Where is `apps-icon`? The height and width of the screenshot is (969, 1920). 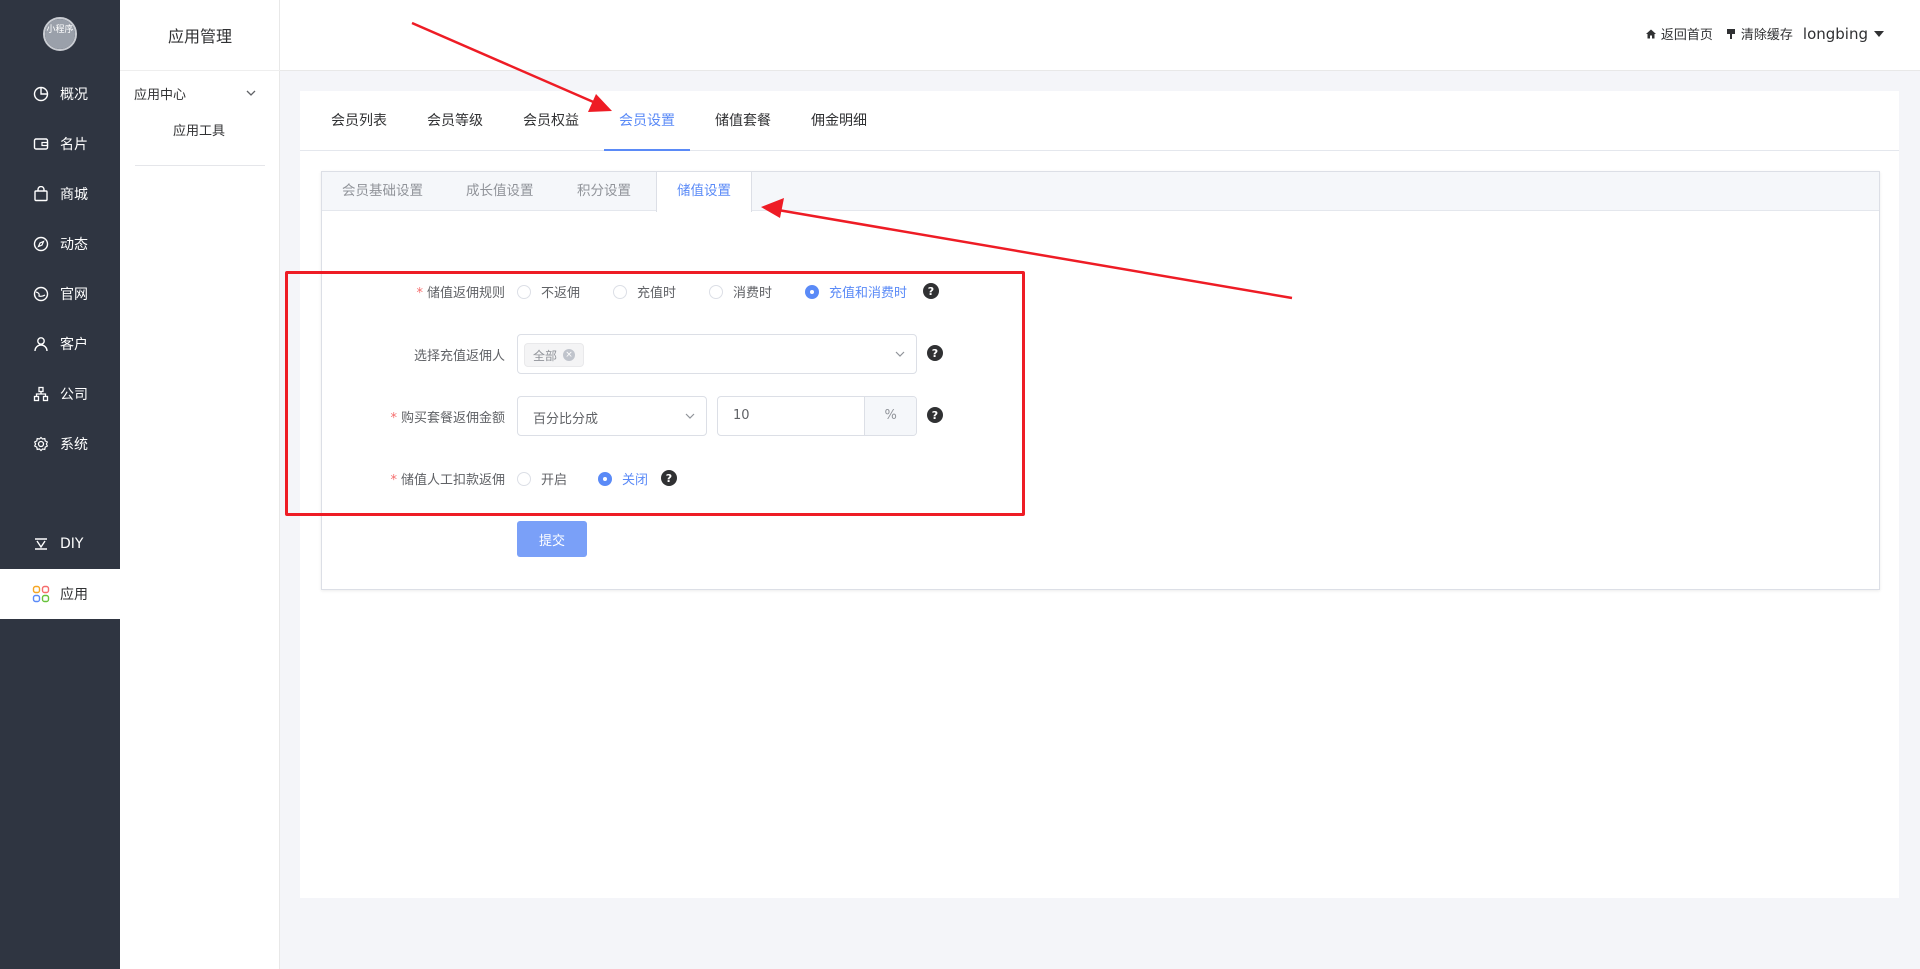 apps-icon is located at coordinates (41, 594).